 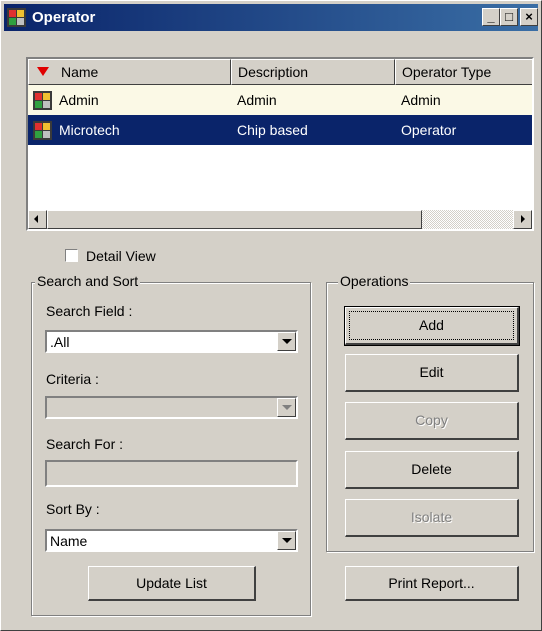 What do you see at coordinates (509, 17) in the screenshot?
I see `maximize-button: □` at bounding box center [509, 17].